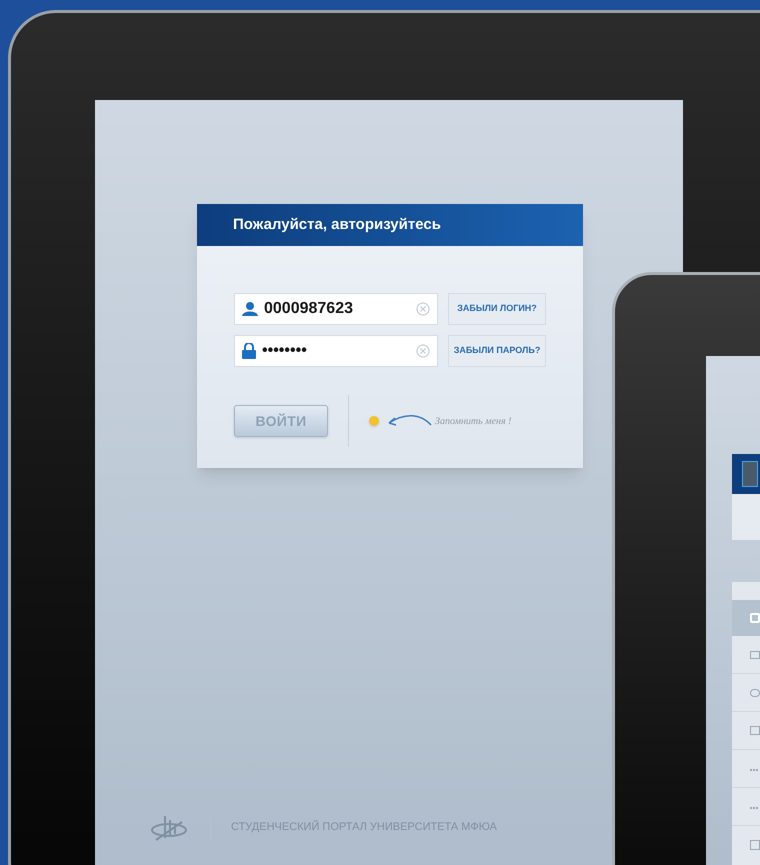  I want to click on square-icon, so click(755, 654).